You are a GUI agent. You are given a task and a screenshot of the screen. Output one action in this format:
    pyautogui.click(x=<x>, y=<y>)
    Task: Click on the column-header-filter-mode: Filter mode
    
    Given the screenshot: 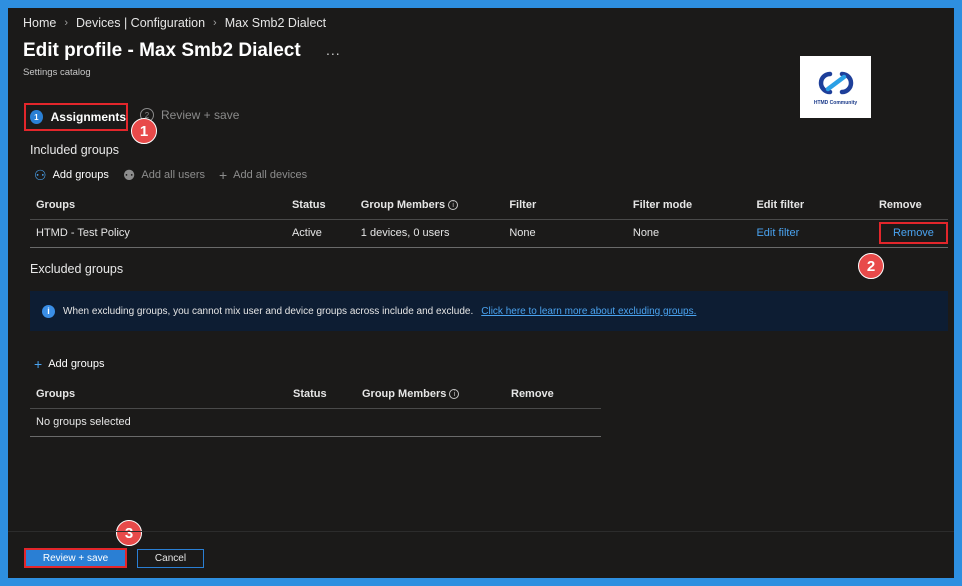 What is the action you would take?
    pyautogui.click(x=688, y=205)
    